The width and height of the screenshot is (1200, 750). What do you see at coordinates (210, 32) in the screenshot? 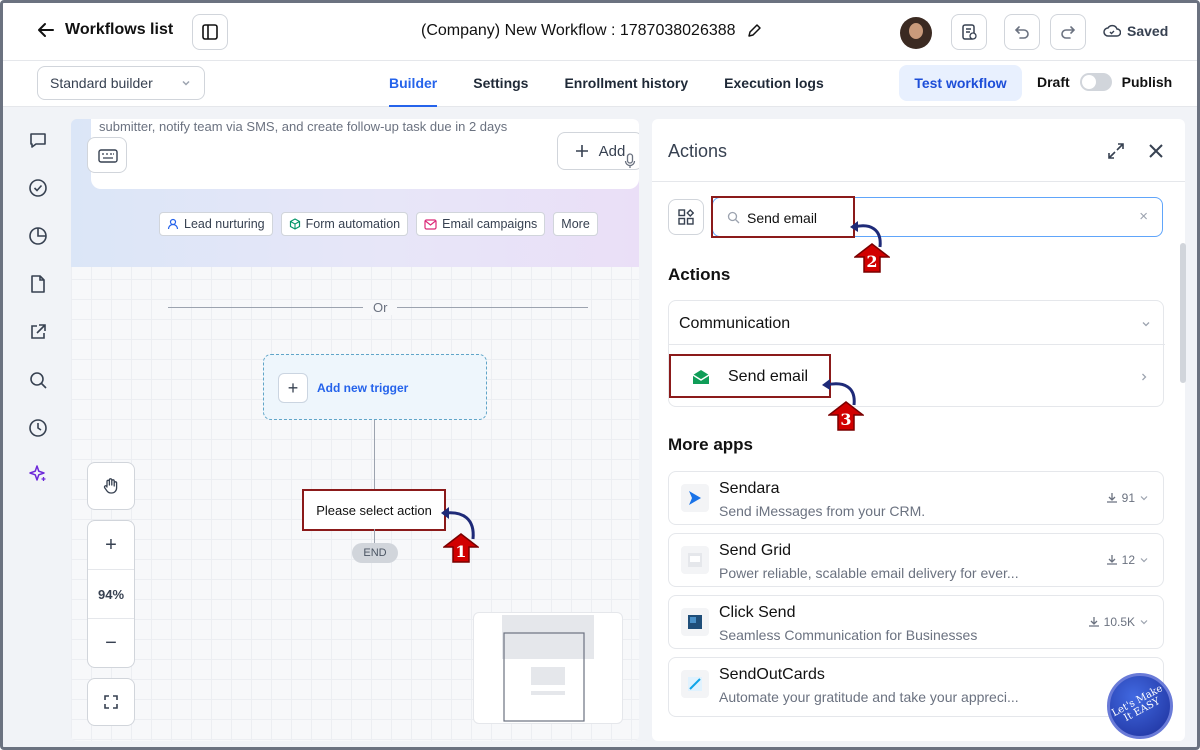
I see `toggle-sidebar-button` at bounding box center [210, 32].